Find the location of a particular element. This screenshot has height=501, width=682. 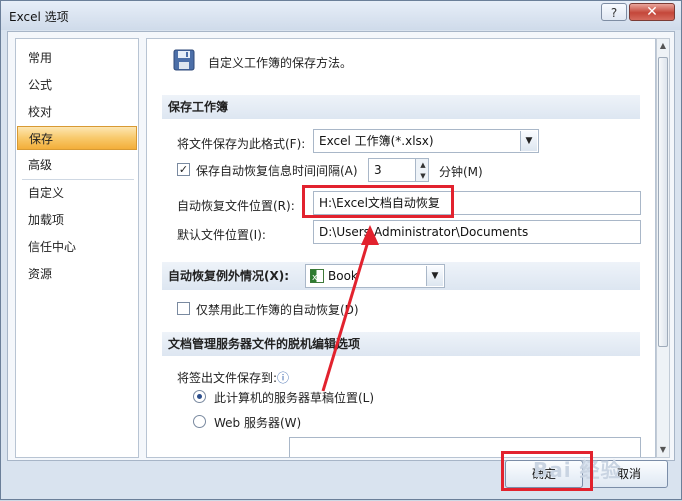

scrollbar-thumb is located at coordinates (663, 202).